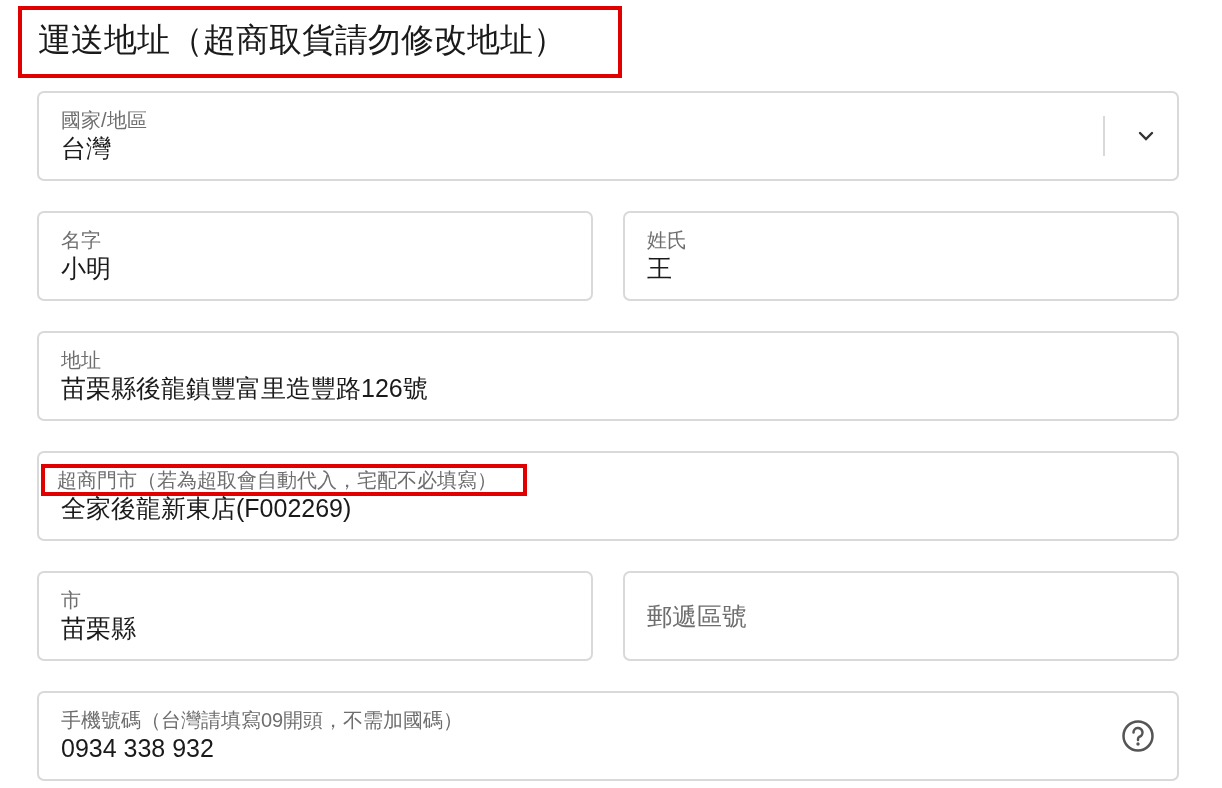  What do you see at coordinates (315, 616) in the screenshot?
I see `input-field: 市 苗栗縣` at bounding box center [315, 616].